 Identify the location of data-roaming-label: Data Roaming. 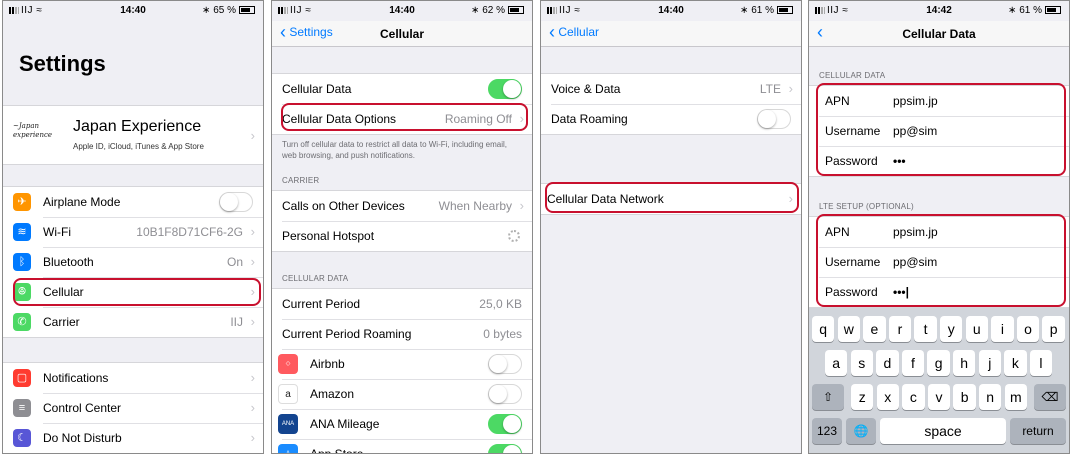
(589, 119).